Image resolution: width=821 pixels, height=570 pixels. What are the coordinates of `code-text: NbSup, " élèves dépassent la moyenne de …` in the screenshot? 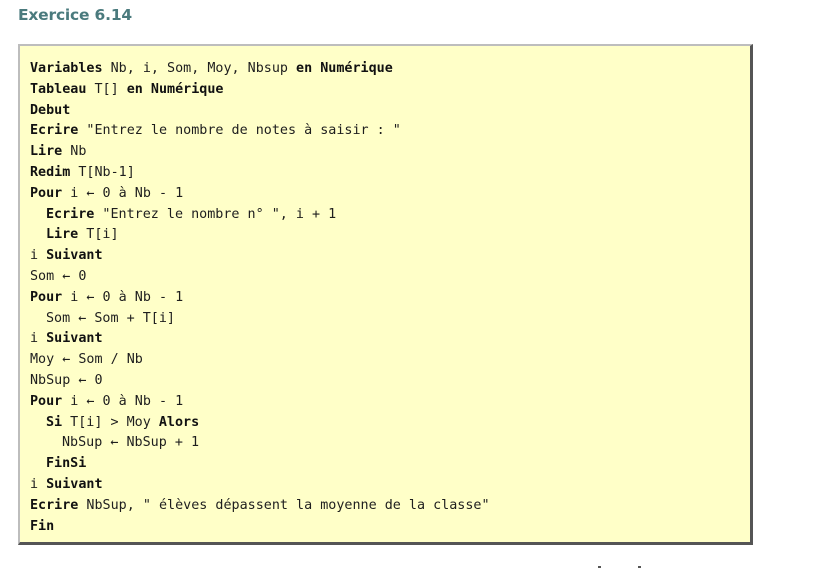 It's located at (284, 505).